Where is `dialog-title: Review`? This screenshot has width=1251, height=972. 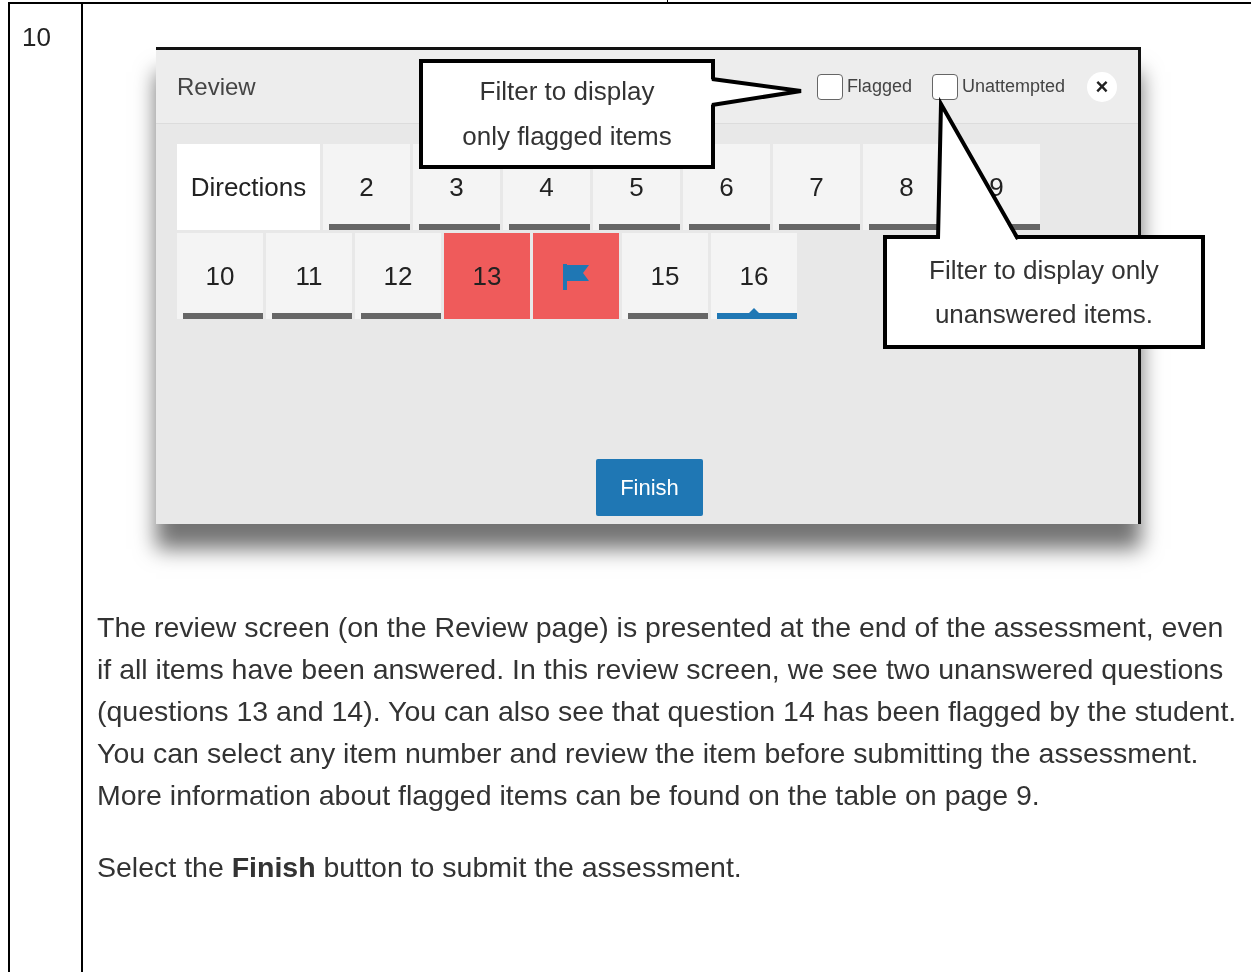 dialog-title: Review is located at coordinates (216, 86).